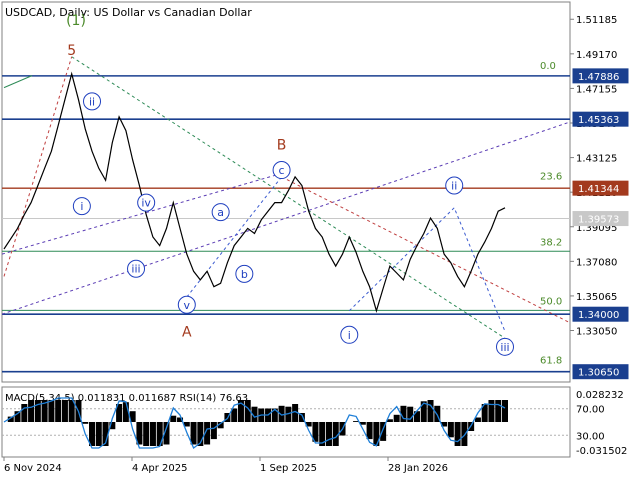  I want to click on y-tick-label: 1.51185, so click(596, 20).